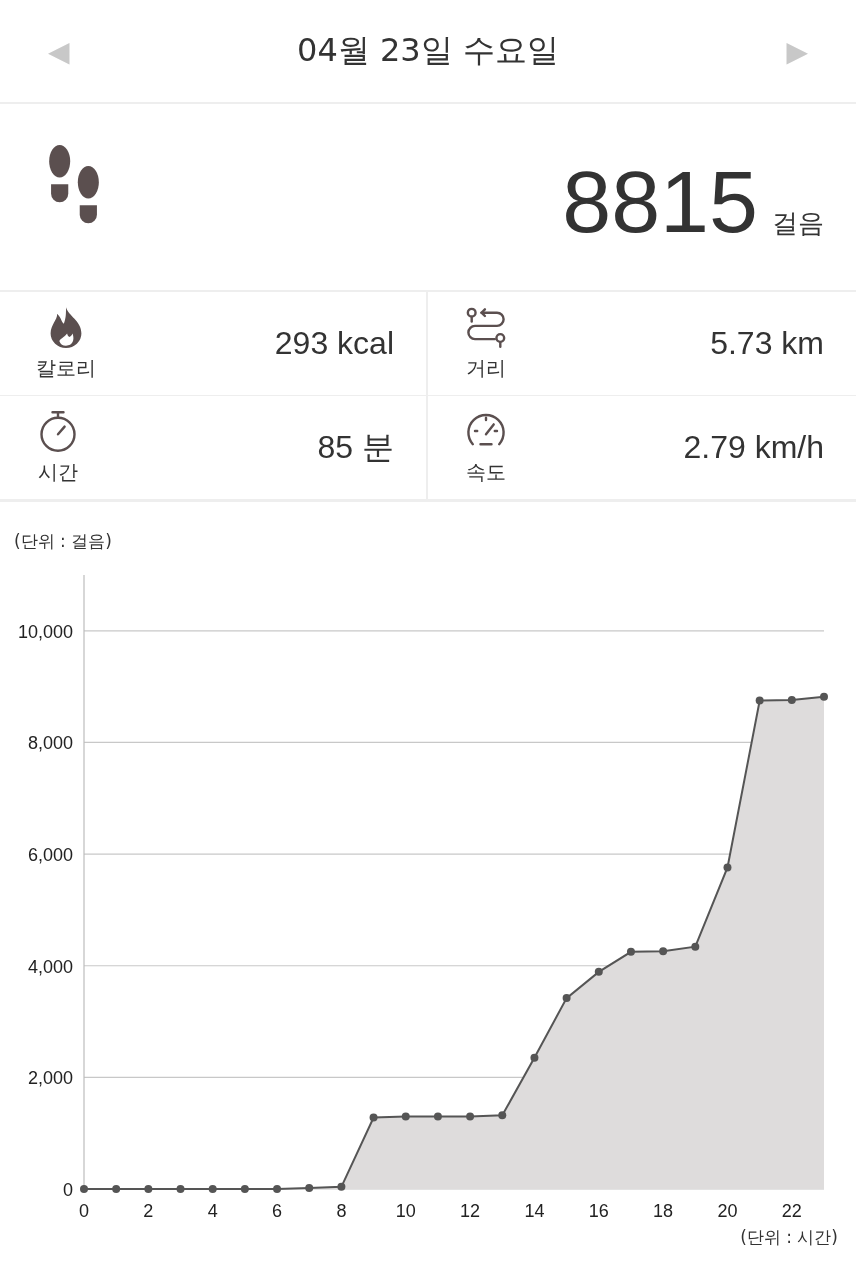  Describe the element at coordinates (84, 1211) in the screenshot. I see `x-axis-label: 0` at that location.